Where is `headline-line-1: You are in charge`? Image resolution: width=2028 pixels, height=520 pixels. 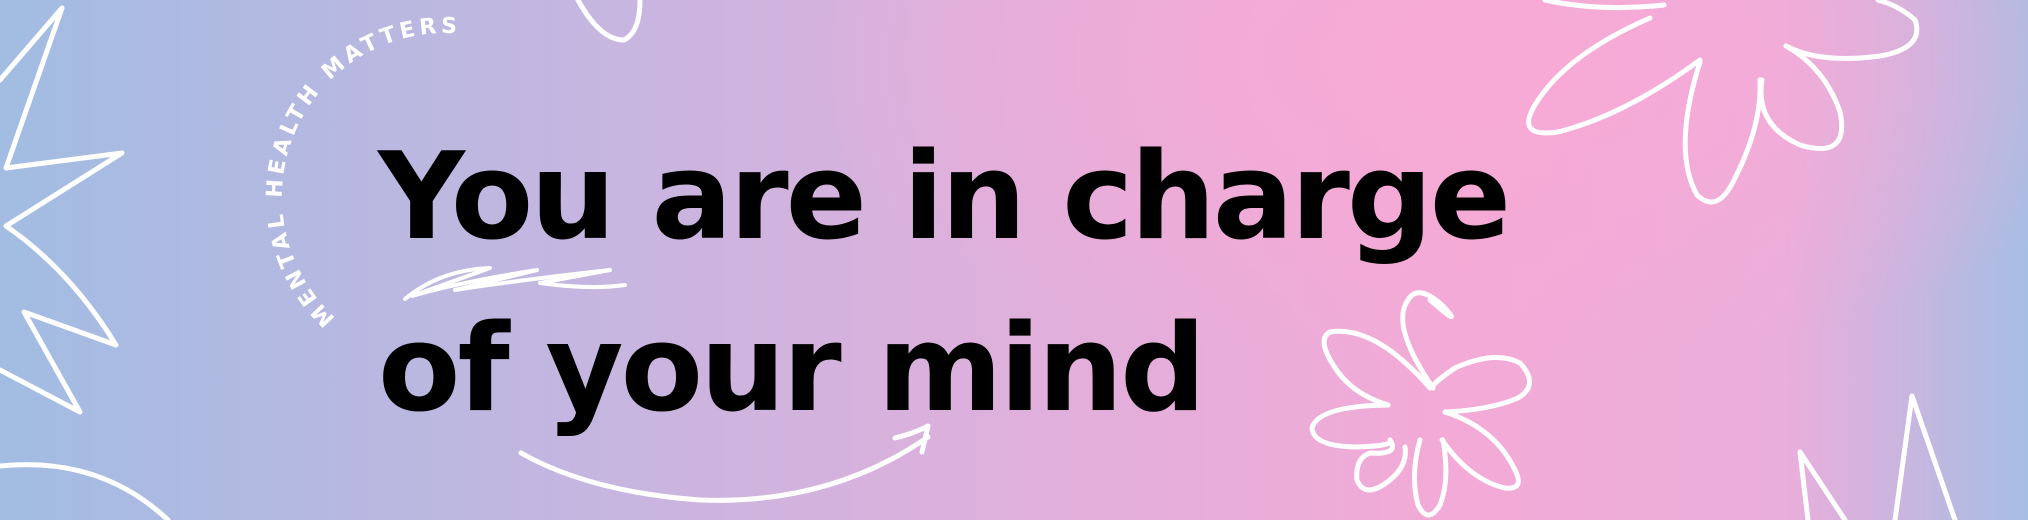 headline-line-1: You are in charge is located at coordinates (944, 197).